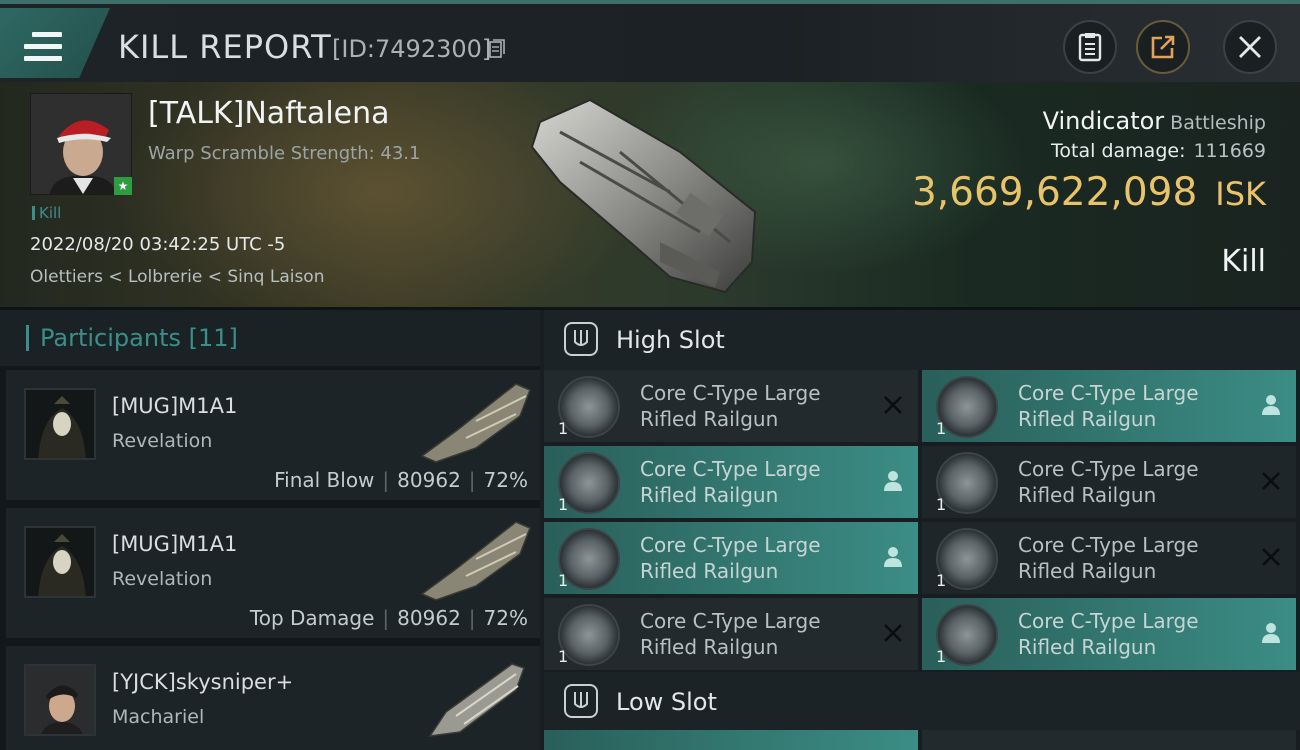 This screenshot has height=750, width=1300. Describe the element at coordinates (46, 213) in the screenshot. I see `kill-tag: Kill` at that location.